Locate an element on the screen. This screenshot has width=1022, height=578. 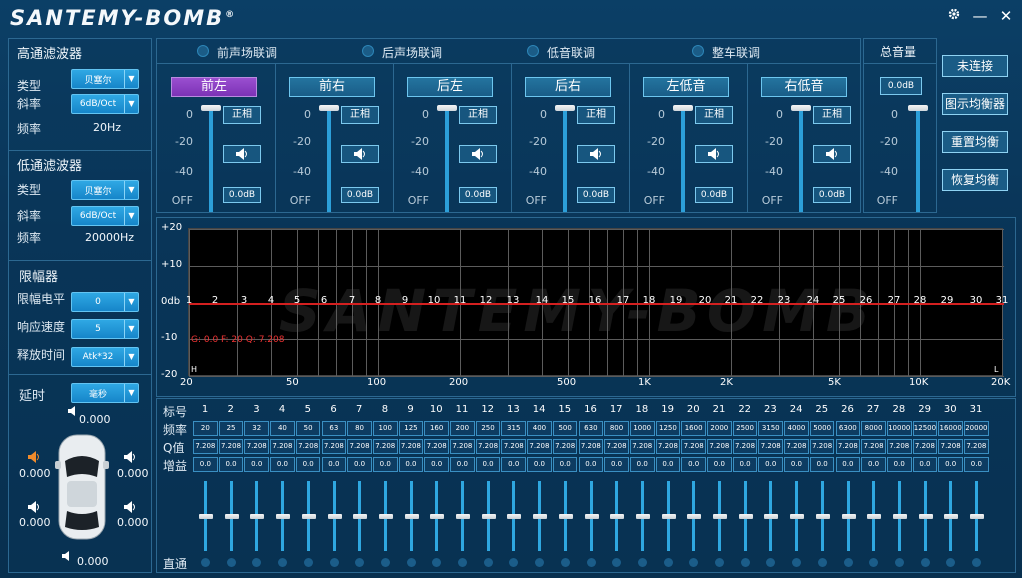
band-freq-cell: 125 is located at coordinates (411, 428).